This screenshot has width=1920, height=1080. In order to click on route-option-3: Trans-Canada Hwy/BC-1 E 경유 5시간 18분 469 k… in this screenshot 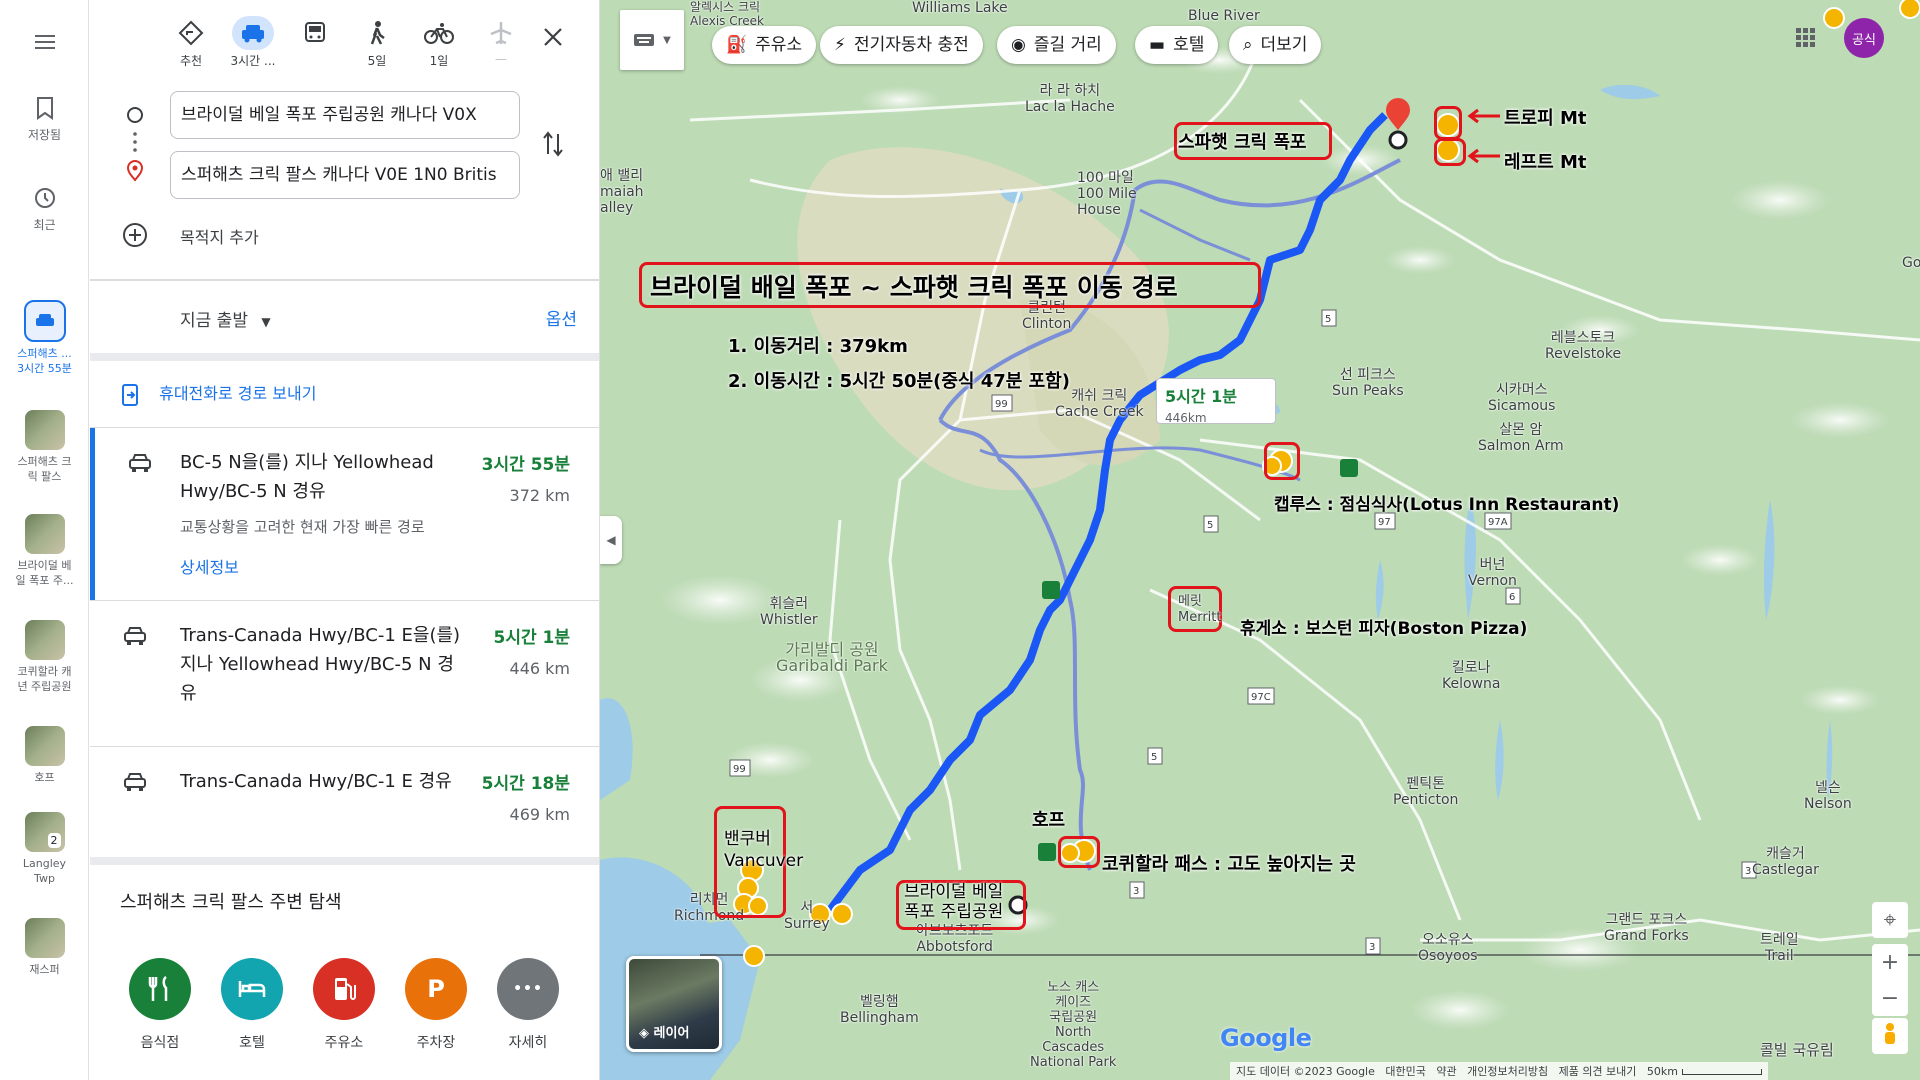, I will do `click(344, 802)`.